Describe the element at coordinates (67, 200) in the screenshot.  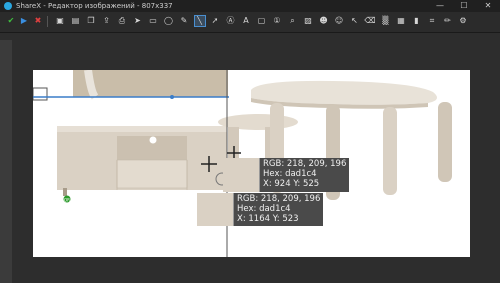
I see `badge-label: OR` at that location.